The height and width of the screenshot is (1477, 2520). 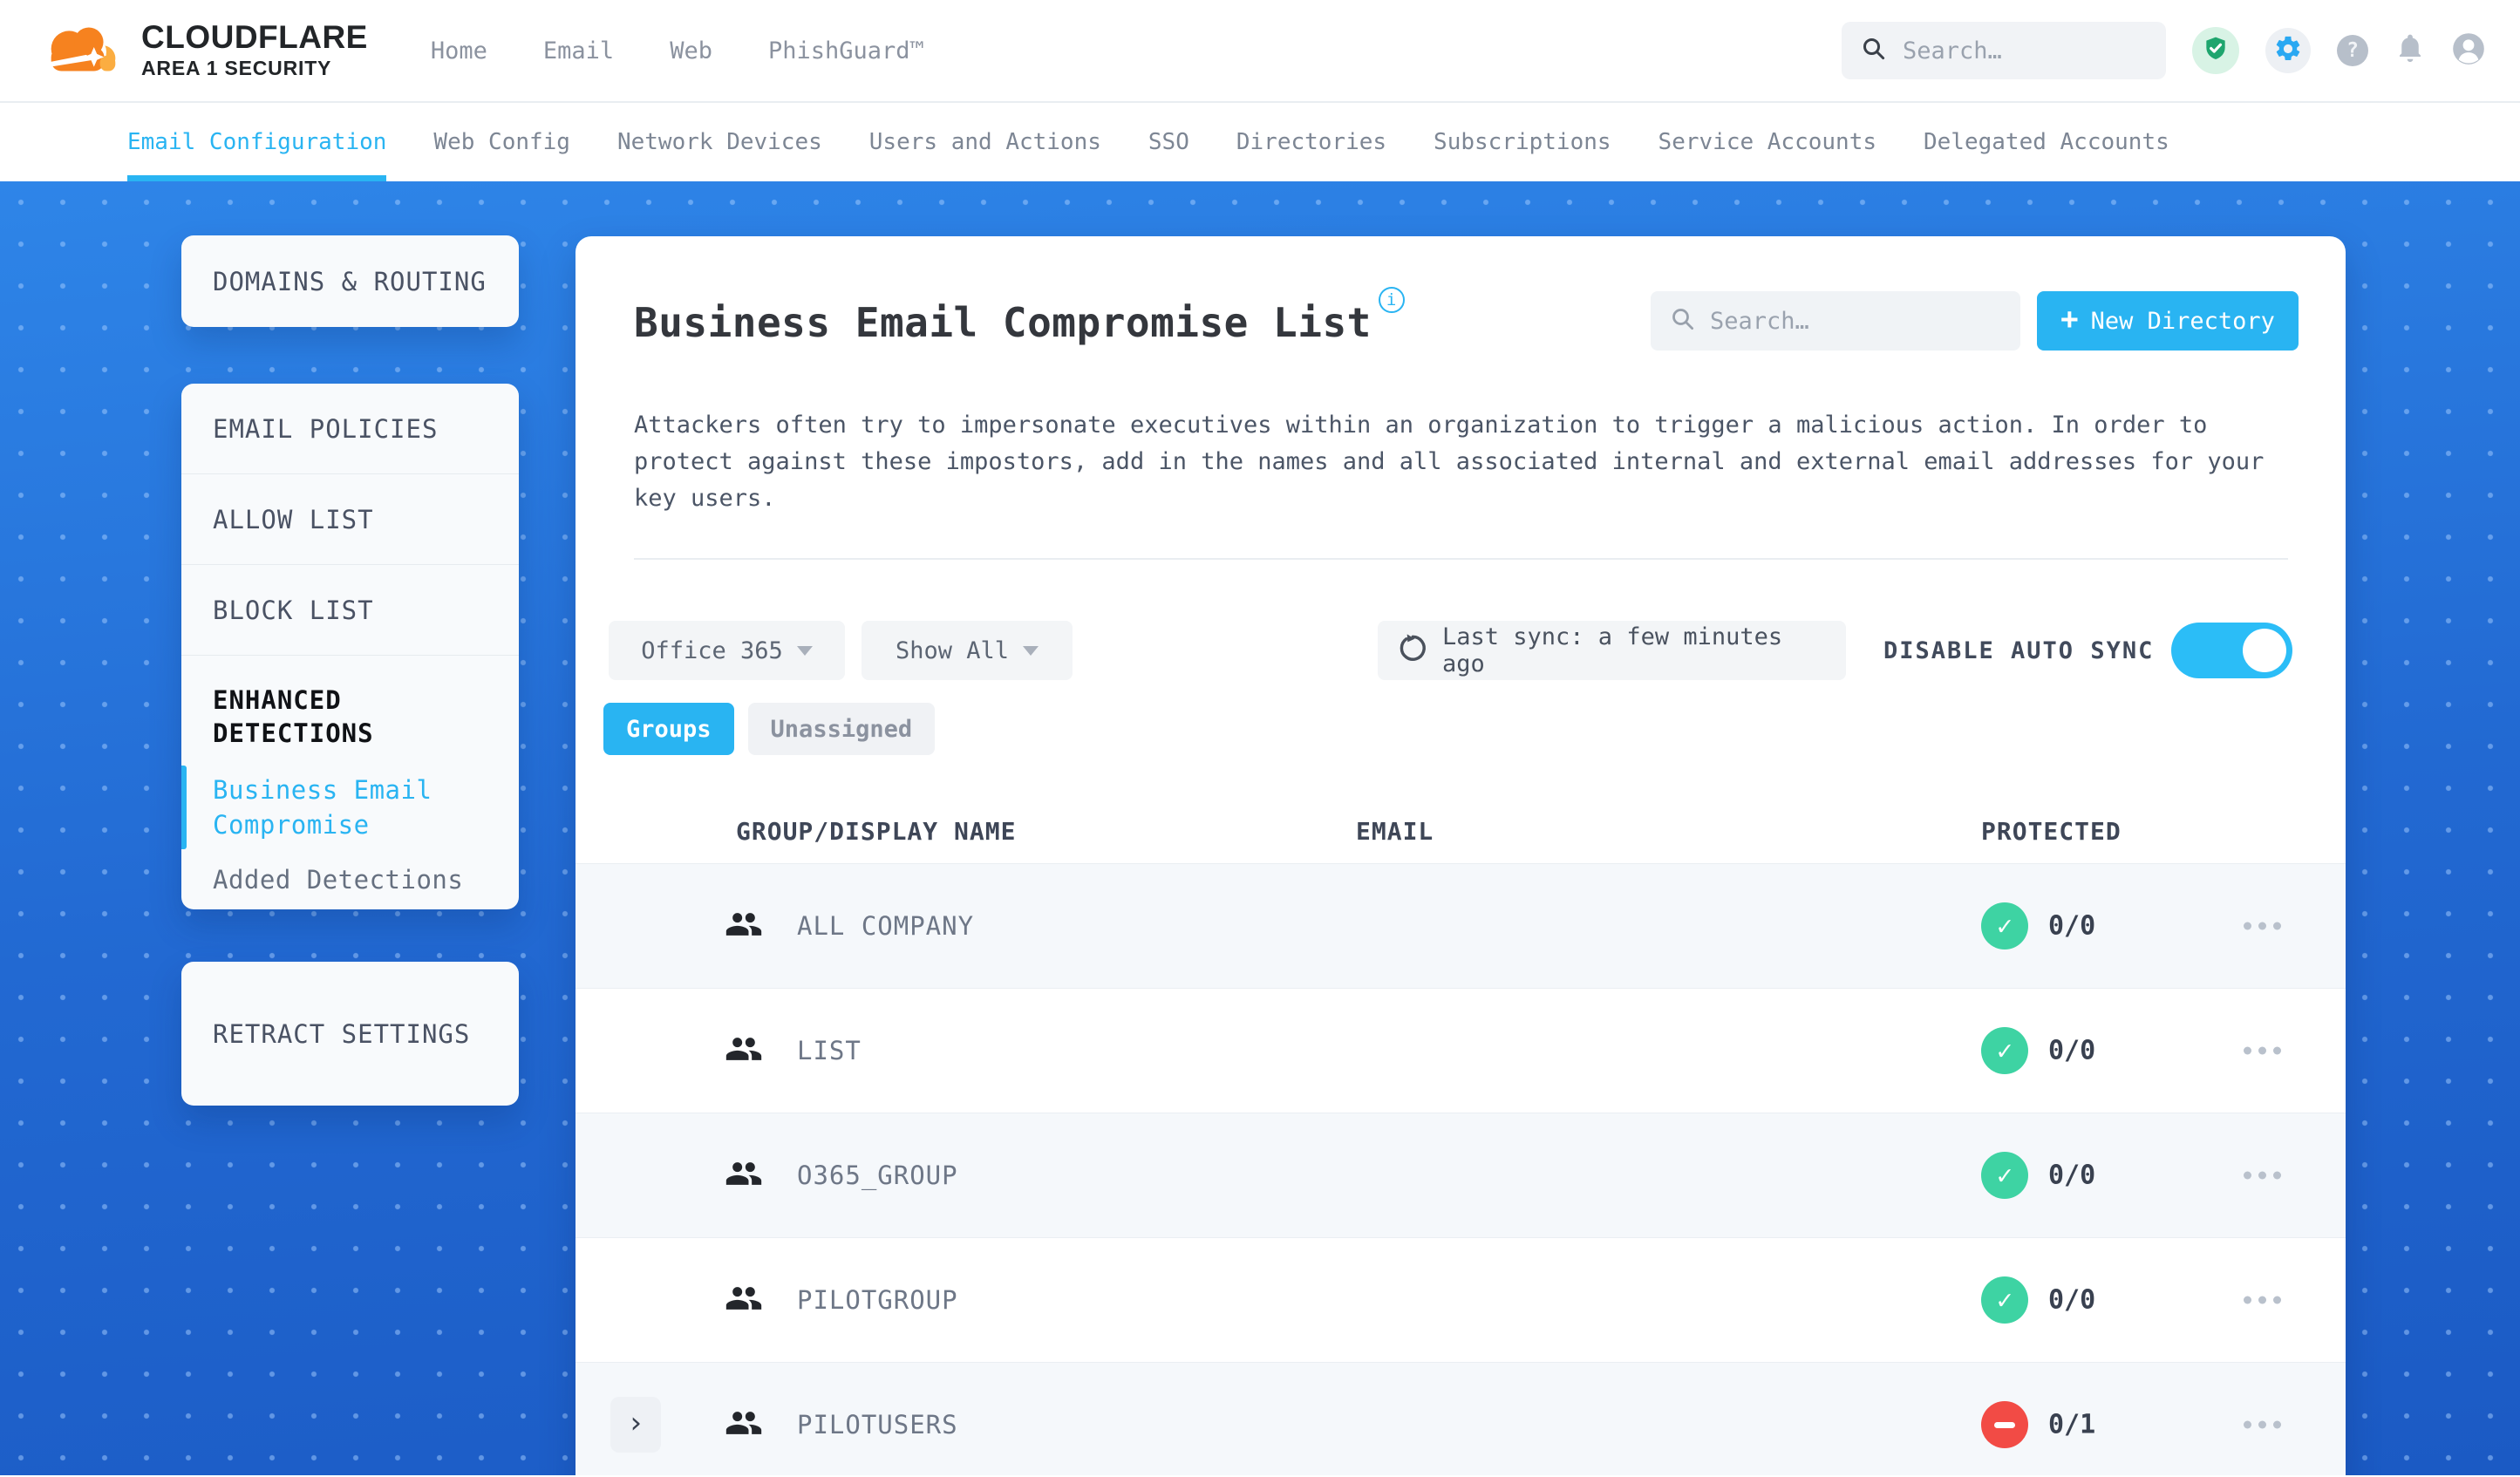 I want to click on nav-web: Web, so click(x=691, y=51).